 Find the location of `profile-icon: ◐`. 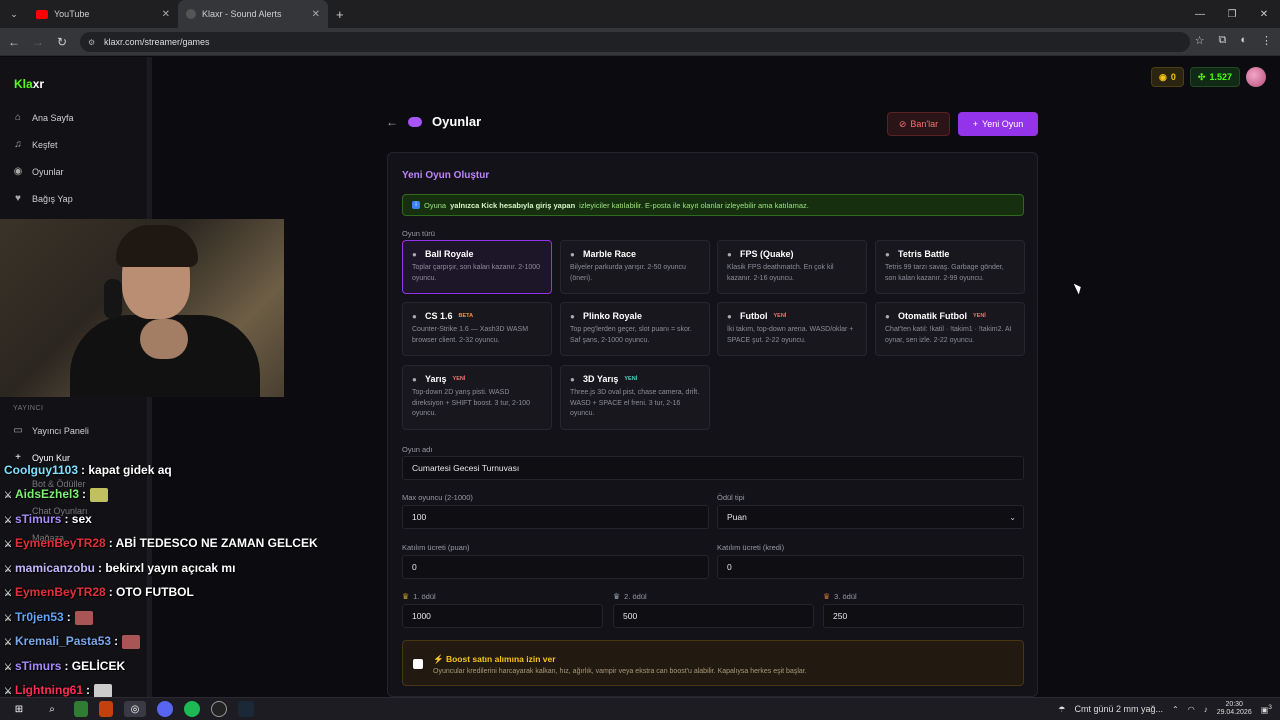

profile-icon: ◐ is located at coordinates (1243, 40).